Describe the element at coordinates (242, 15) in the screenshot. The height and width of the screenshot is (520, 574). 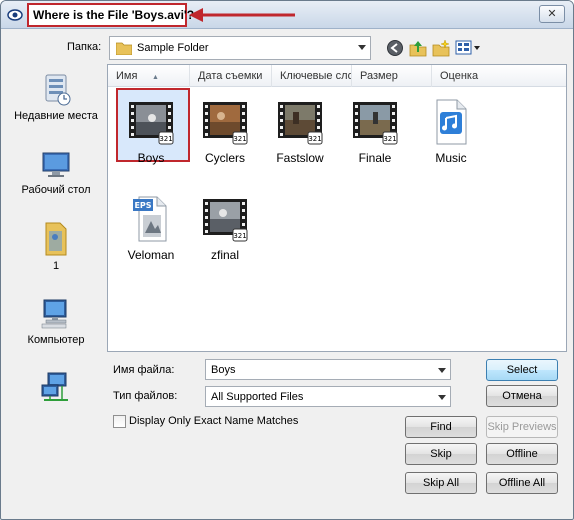
I see `annotation-arrow` at that location.